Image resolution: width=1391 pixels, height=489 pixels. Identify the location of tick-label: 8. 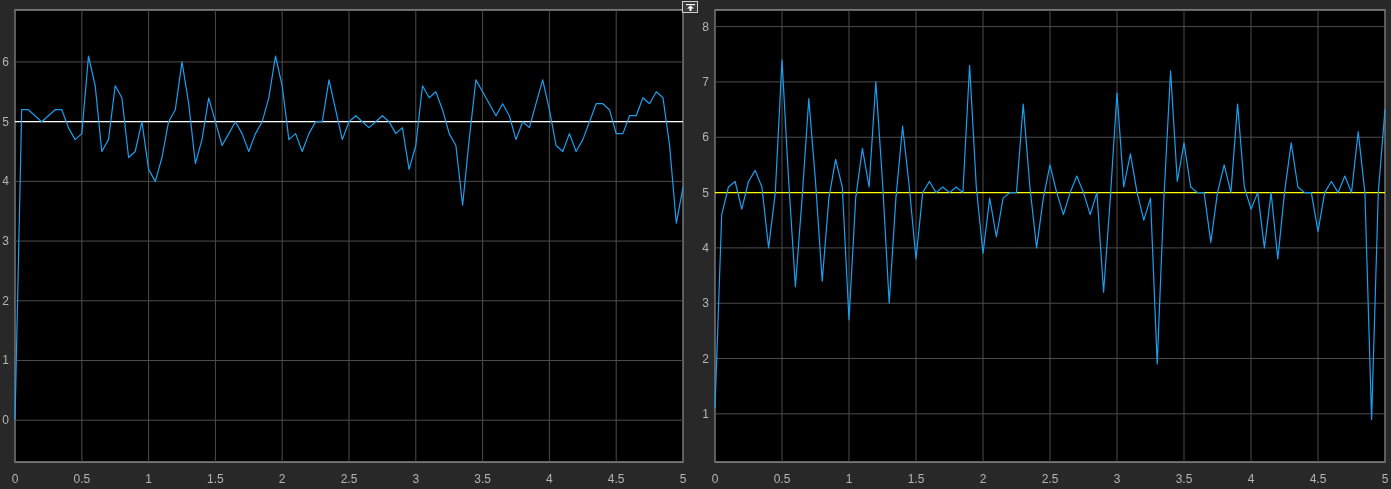
(705, 26).